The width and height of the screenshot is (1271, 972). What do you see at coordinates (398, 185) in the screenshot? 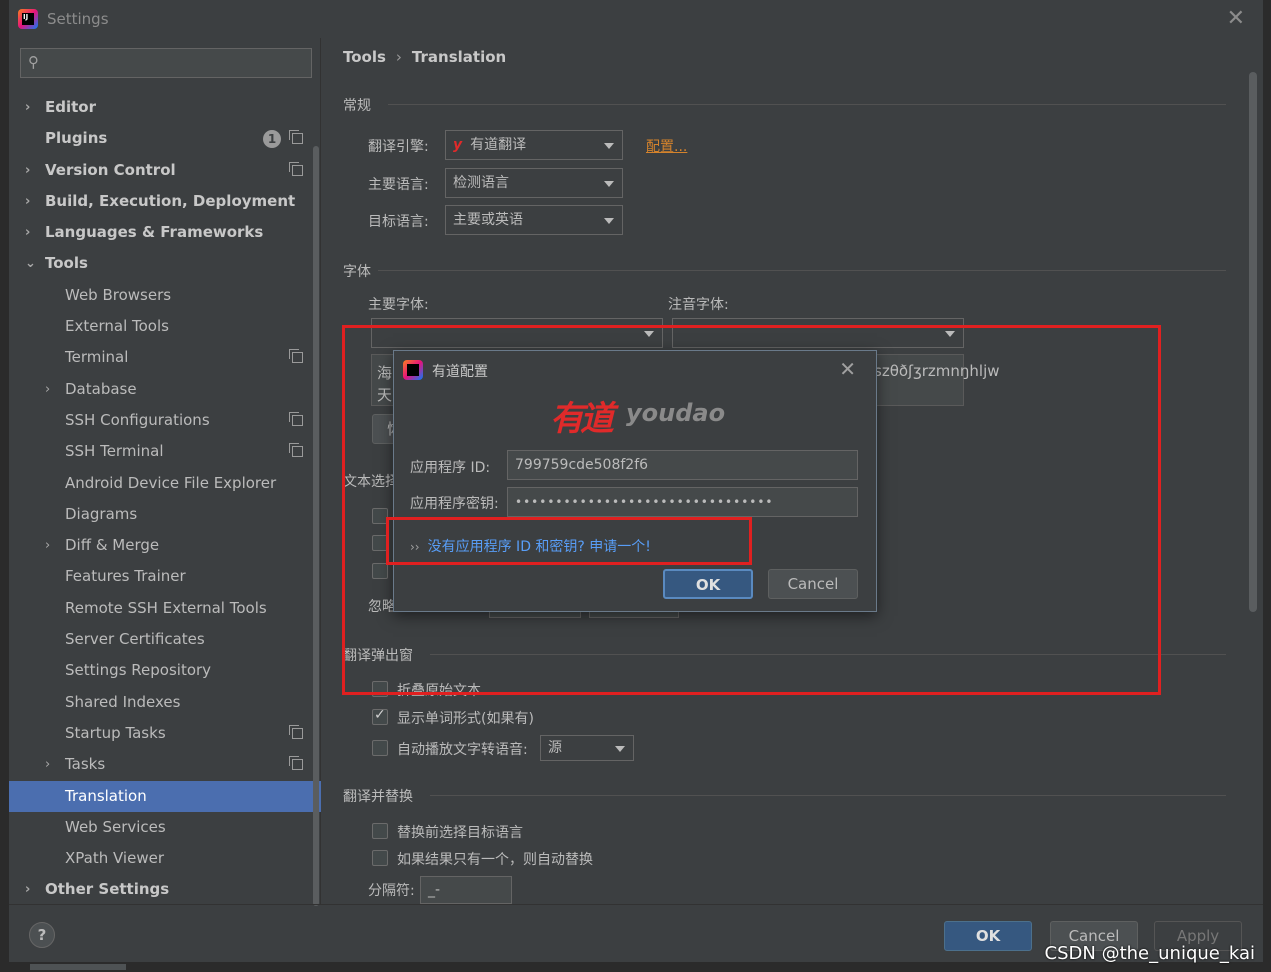
I see `primary-language-label: 主要语言:` at bounding box center [398, 185].